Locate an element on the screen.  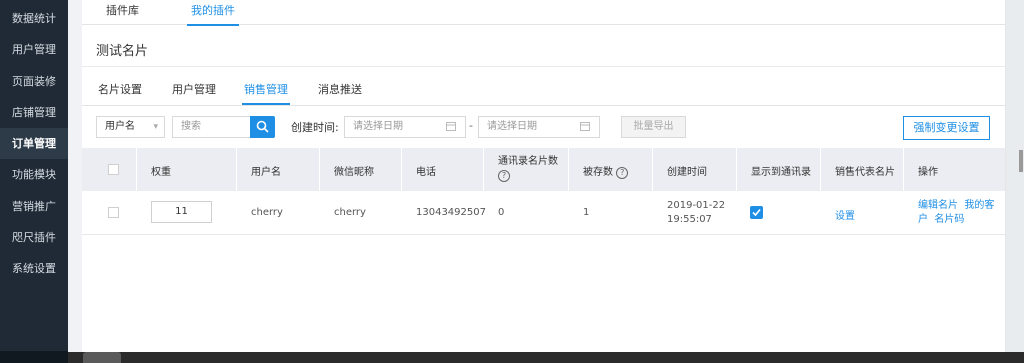
row-checkbox is located at coordinates (113, 212).